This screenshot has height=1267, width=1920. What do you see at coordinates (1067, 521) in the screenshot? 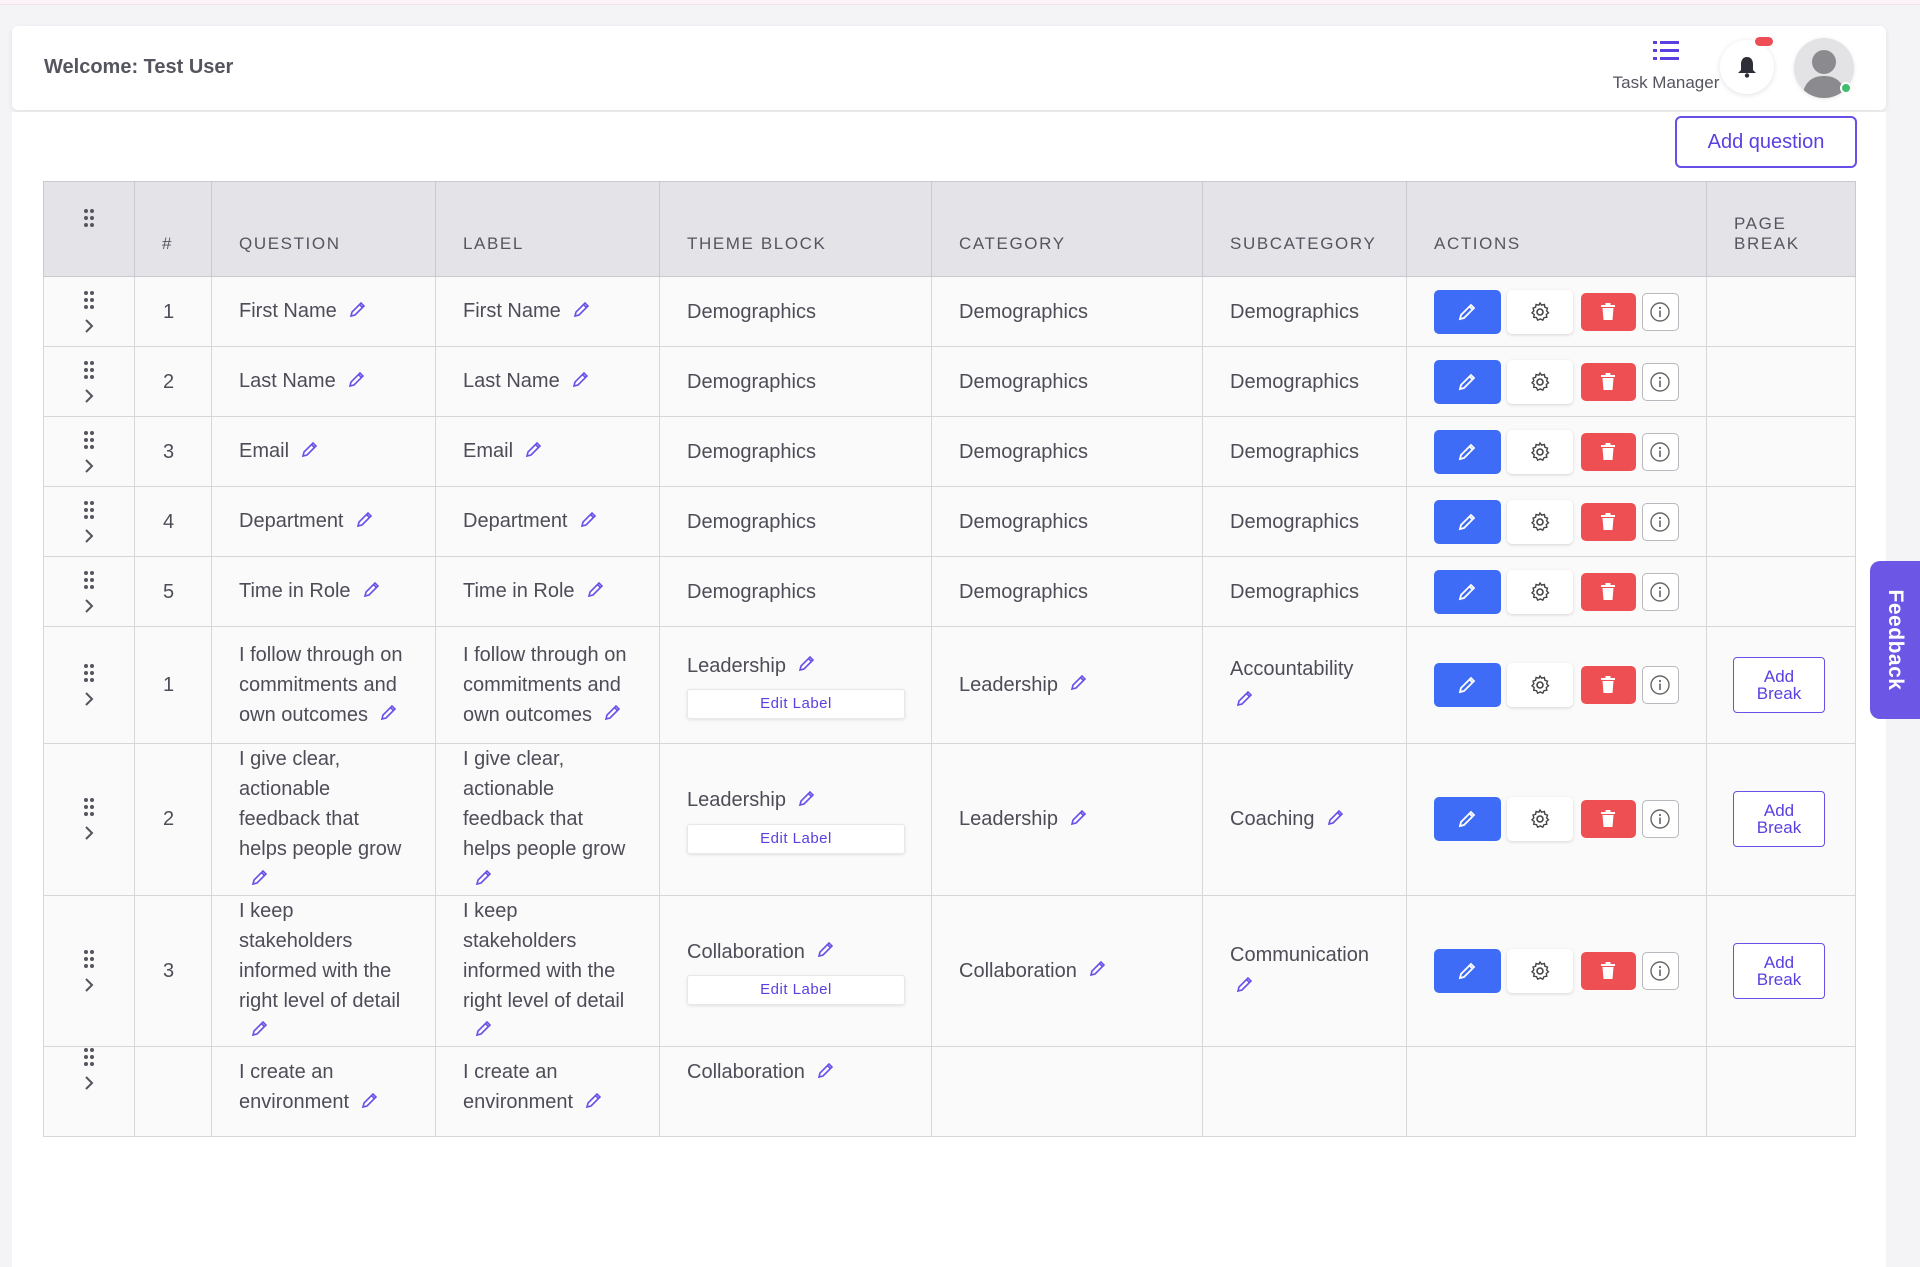
I see `category-cell: Demographics` at bounding box center [1067, 521].